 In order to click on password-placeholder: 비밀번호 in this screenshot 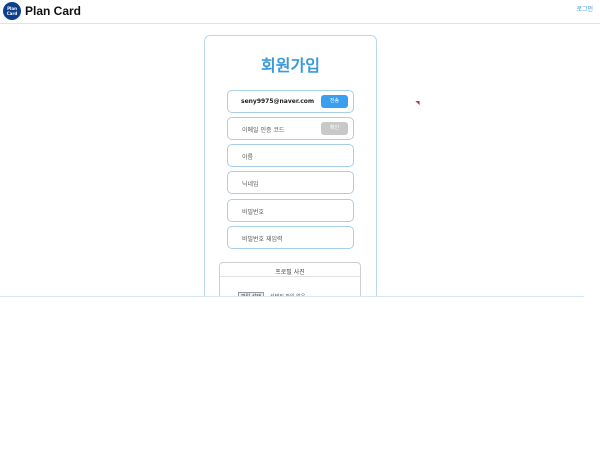, I will do `click(253, 212)`.